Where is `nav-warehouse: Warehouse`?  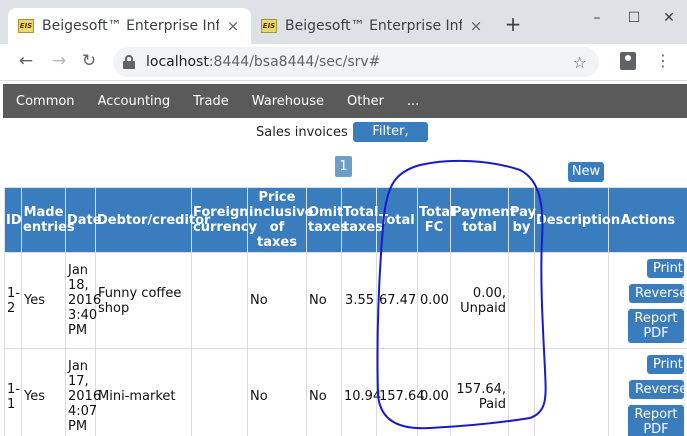 nav-warehouse: Warehouse is located at coordinates (288, 101).